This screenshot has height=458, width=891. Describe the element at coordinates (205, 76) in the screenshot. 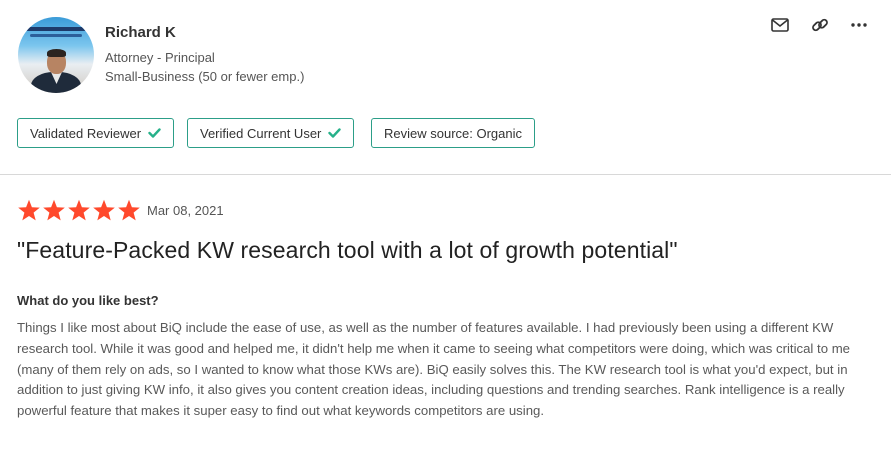

I see `reviewer-company-size: Small-Business (50 or fewer emp.)` at that location.